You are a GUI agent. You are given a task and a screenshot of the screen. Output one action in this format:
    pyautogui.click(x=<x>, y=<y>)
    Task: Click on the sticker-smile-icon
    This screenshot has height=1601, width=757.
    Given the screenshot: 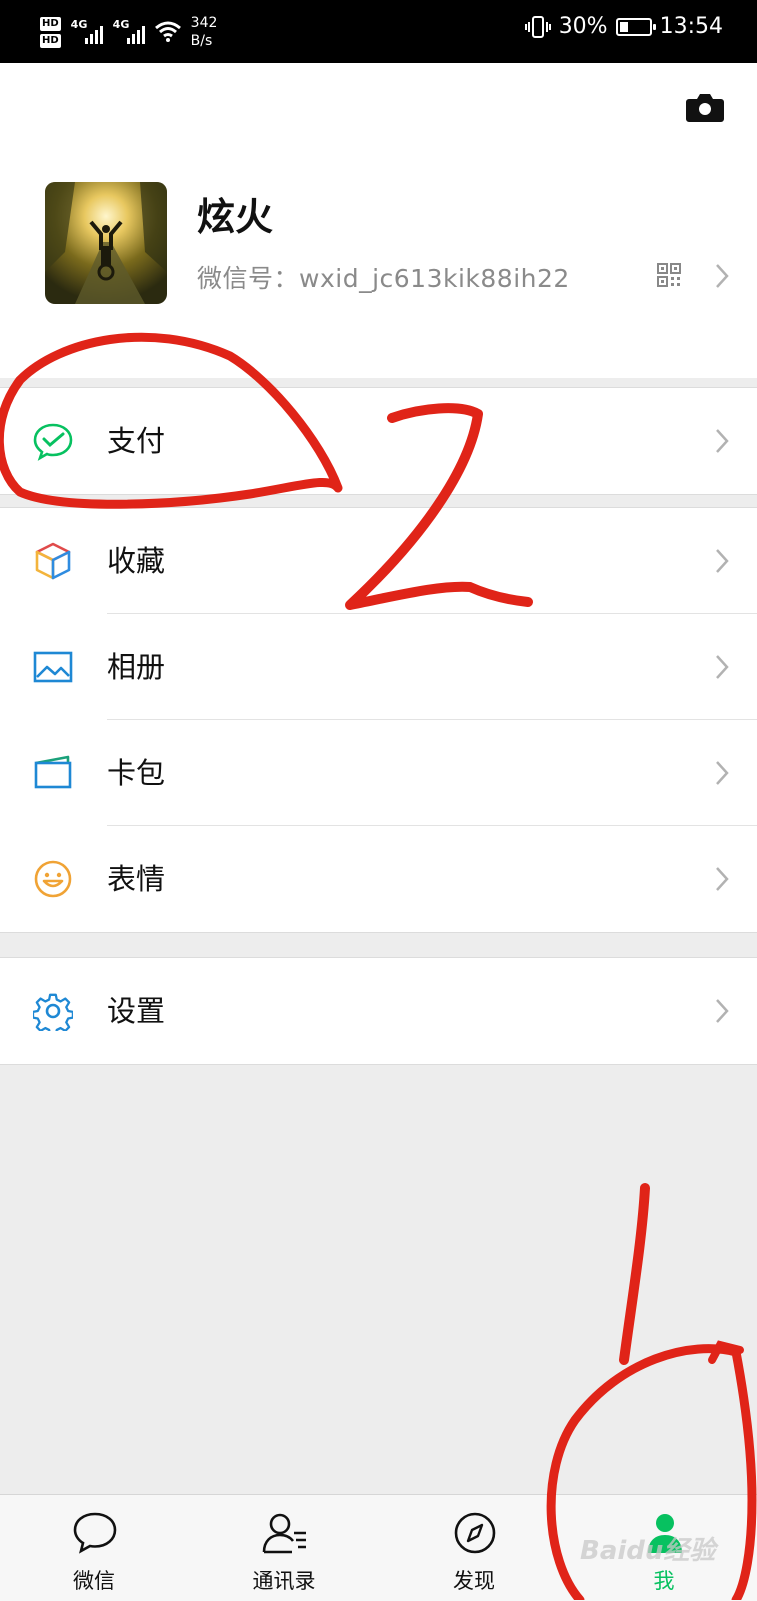 What is the action you would take?
    pyautogui.click(x=53, y=879)
    